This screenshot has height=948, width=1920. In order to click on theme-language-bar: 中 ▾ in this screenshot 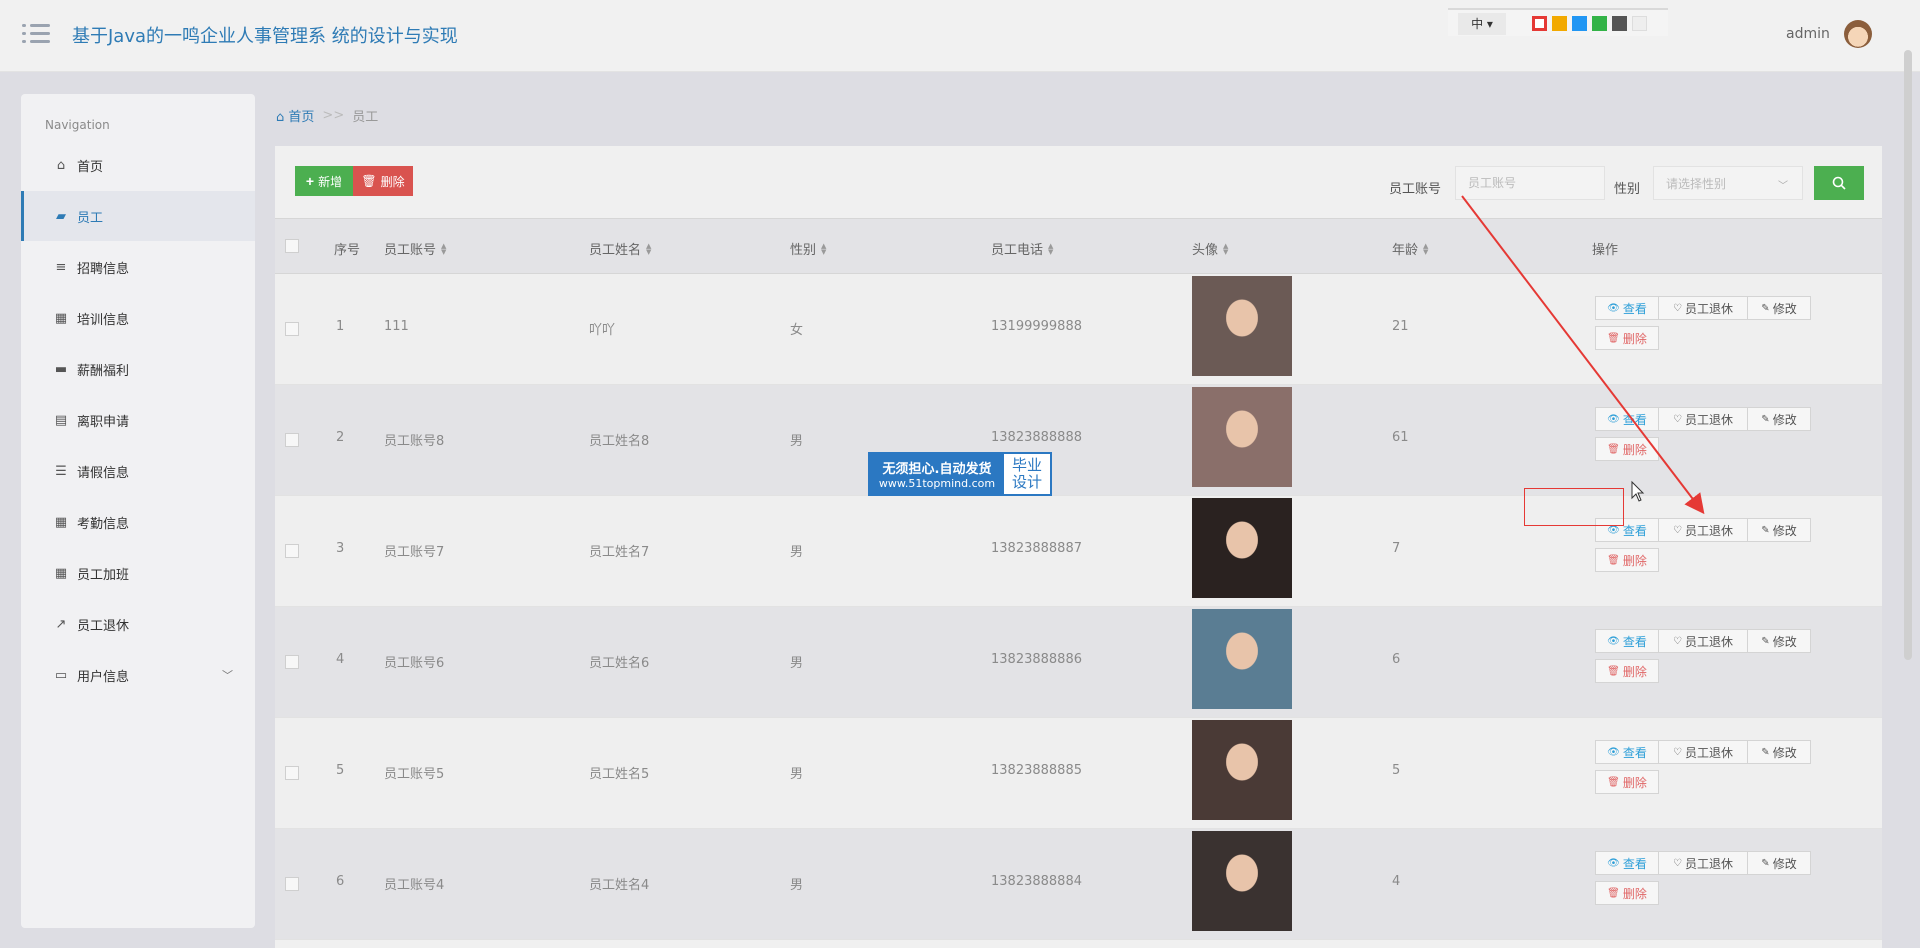, I will do `click(1558, 22)`.